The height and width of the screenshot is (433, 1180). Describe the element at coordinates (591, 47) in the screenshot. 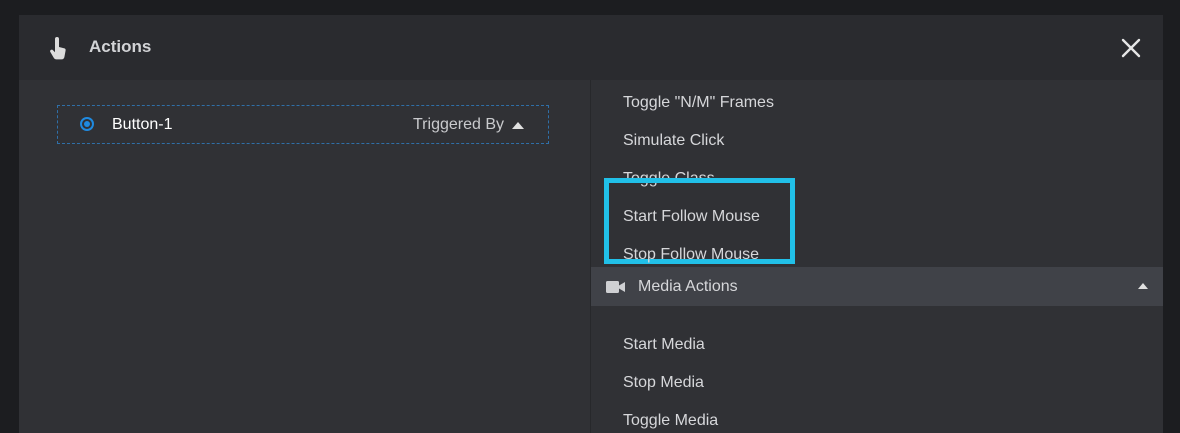

I see `dialog-header: Actions` at that location.